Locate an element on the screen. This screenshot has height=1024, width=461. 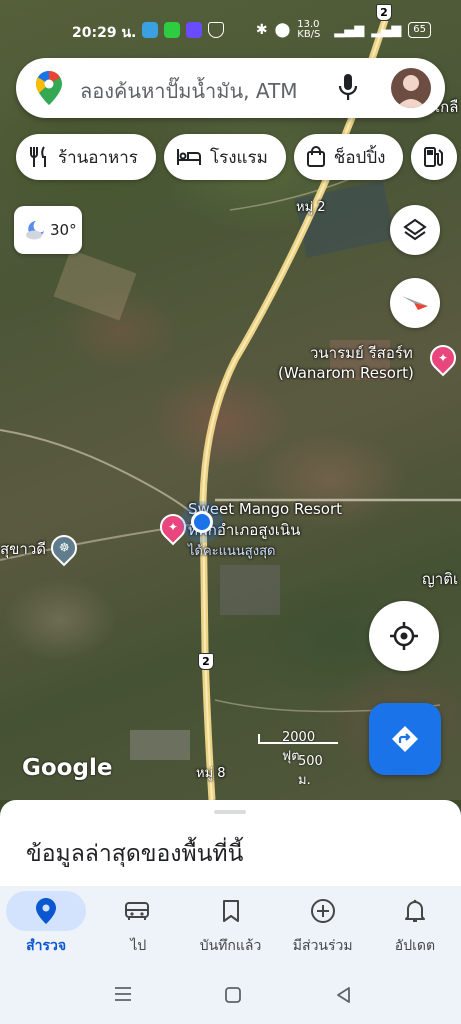
nav-contribute-pill is located at coordinates (323, 911).